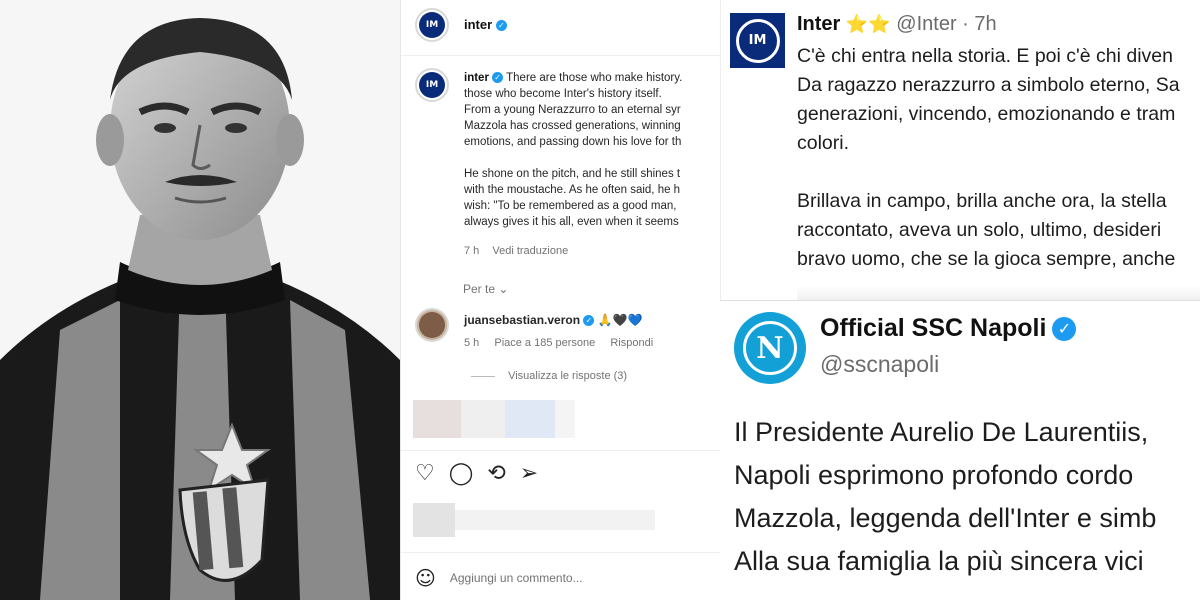 This screenshot has height=600, width=1200. I want to click on emoji-icon: ☺, so click(425, 578).